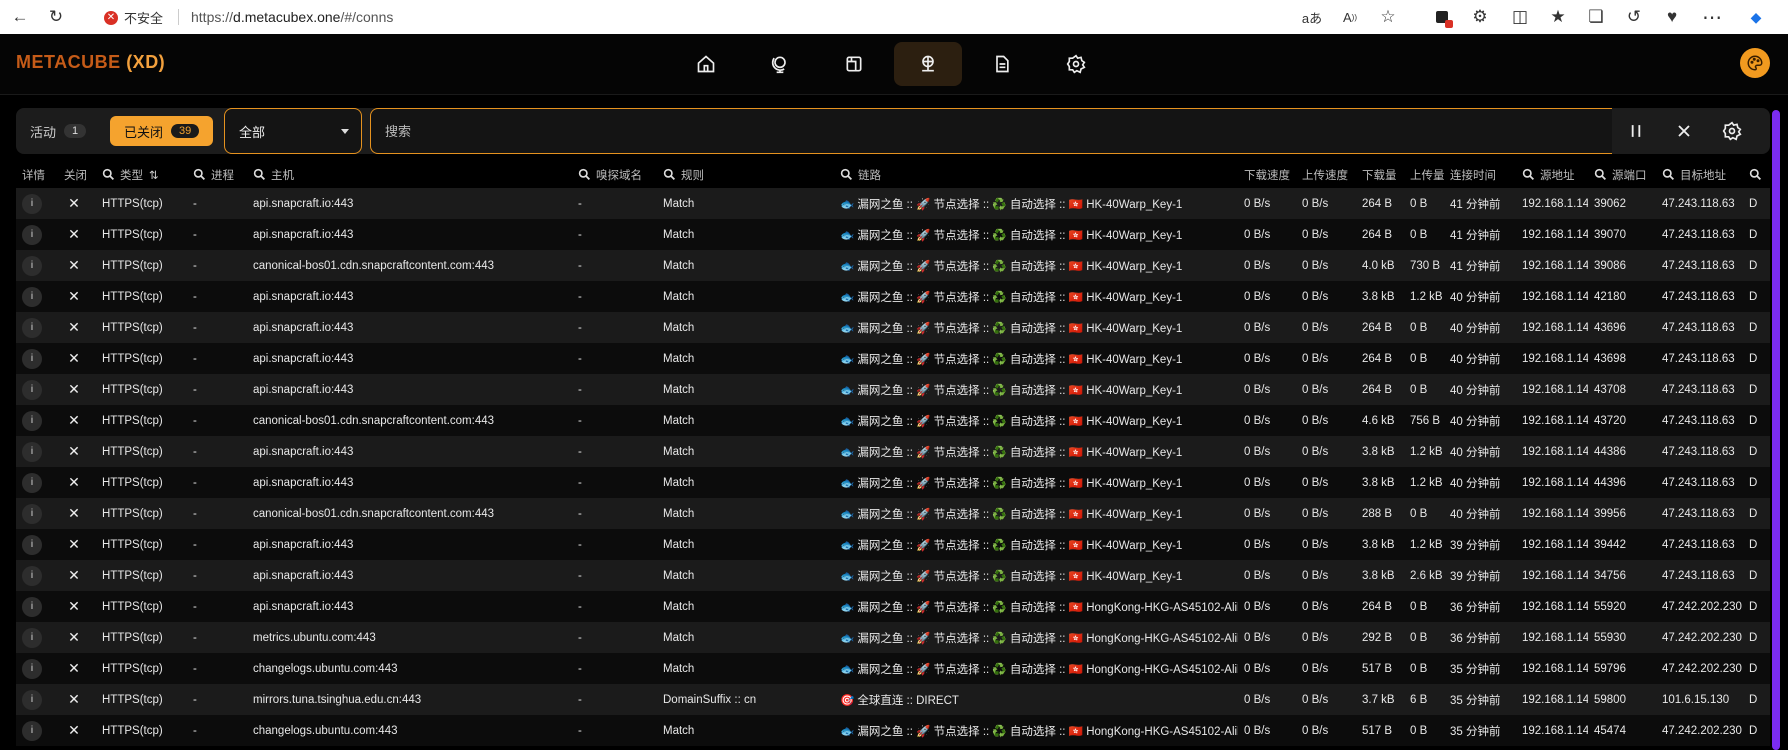 Image resolution: width=1788 pixels, height=750 pixels. What do you see at coordinates (1558, 17) in the screenshot?
I see `favorites-icon: ★` at bounding box center [1558, 17].